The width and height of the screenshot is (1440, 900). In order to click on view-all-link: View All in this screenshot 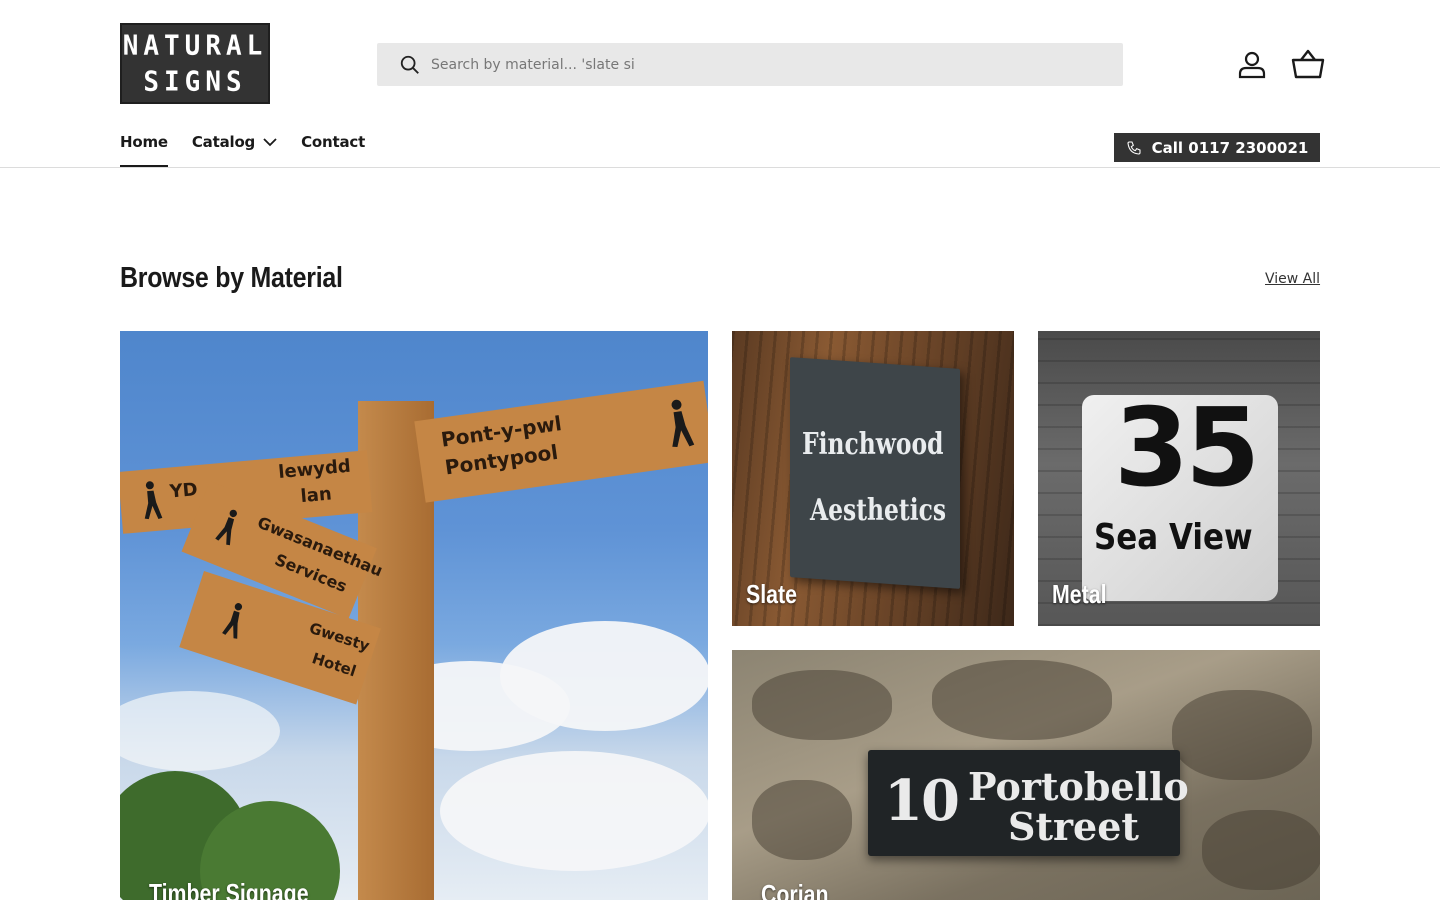, I will do `click(1292, 279)`.